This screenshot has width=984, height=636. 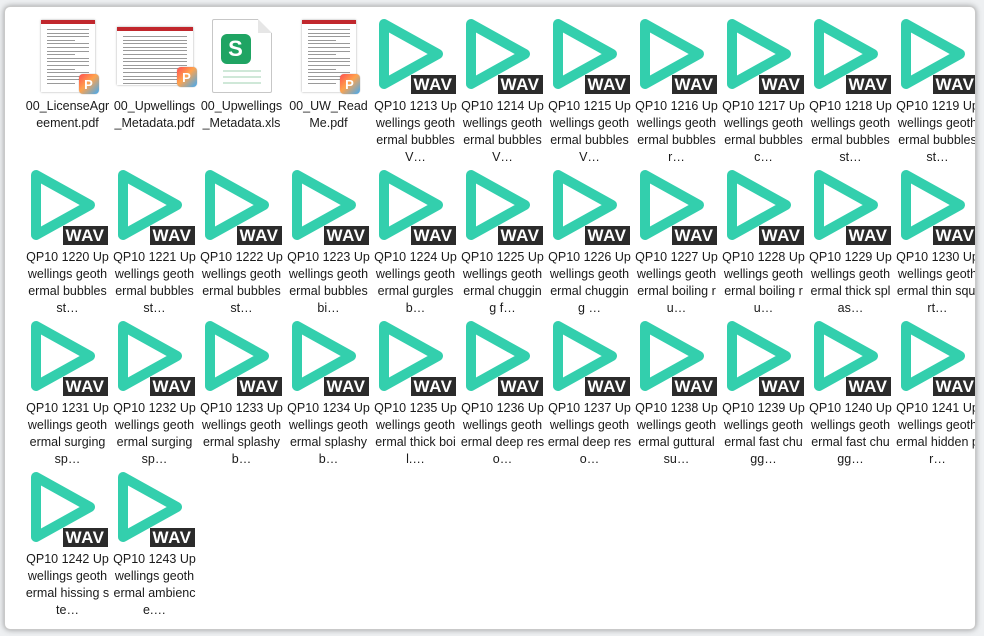 I want to click on spreadsheet-icon: S, so click(x=242, y=56).